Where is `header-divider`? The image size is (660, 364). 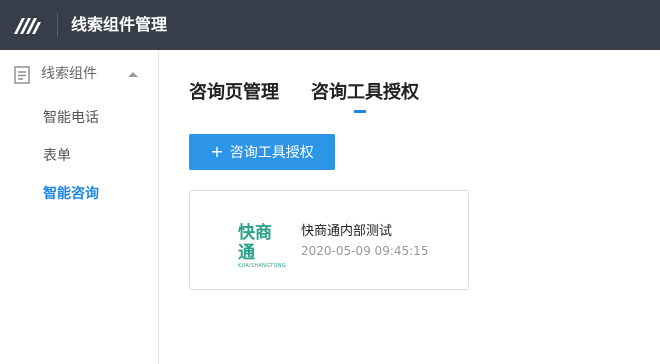 header-divider is located at coordinates (57, 25).